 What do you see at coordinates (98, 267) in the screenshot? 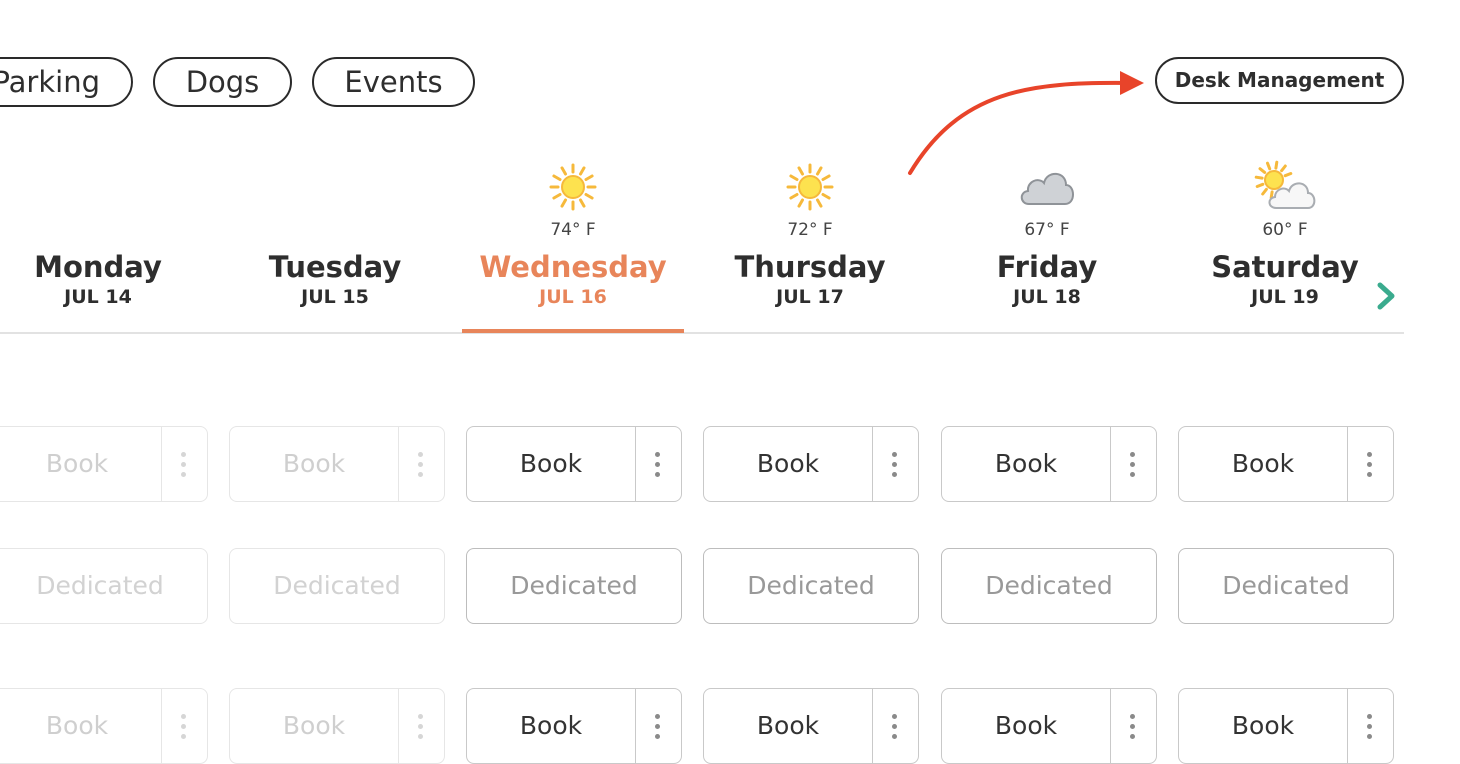
I see `day-name: Monday` at bounding box center [98, 267].